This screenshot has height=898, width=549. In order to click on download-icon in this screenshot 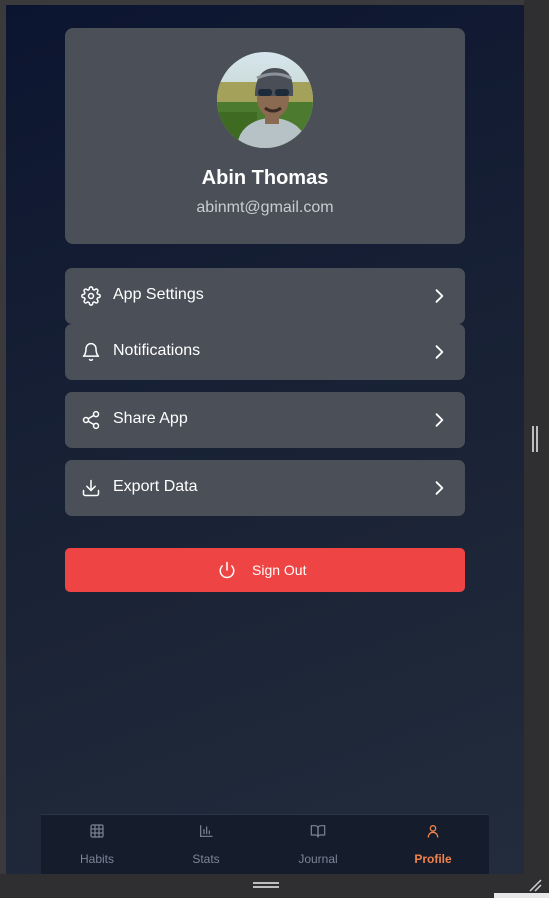, I will do `click(91, 488)`.